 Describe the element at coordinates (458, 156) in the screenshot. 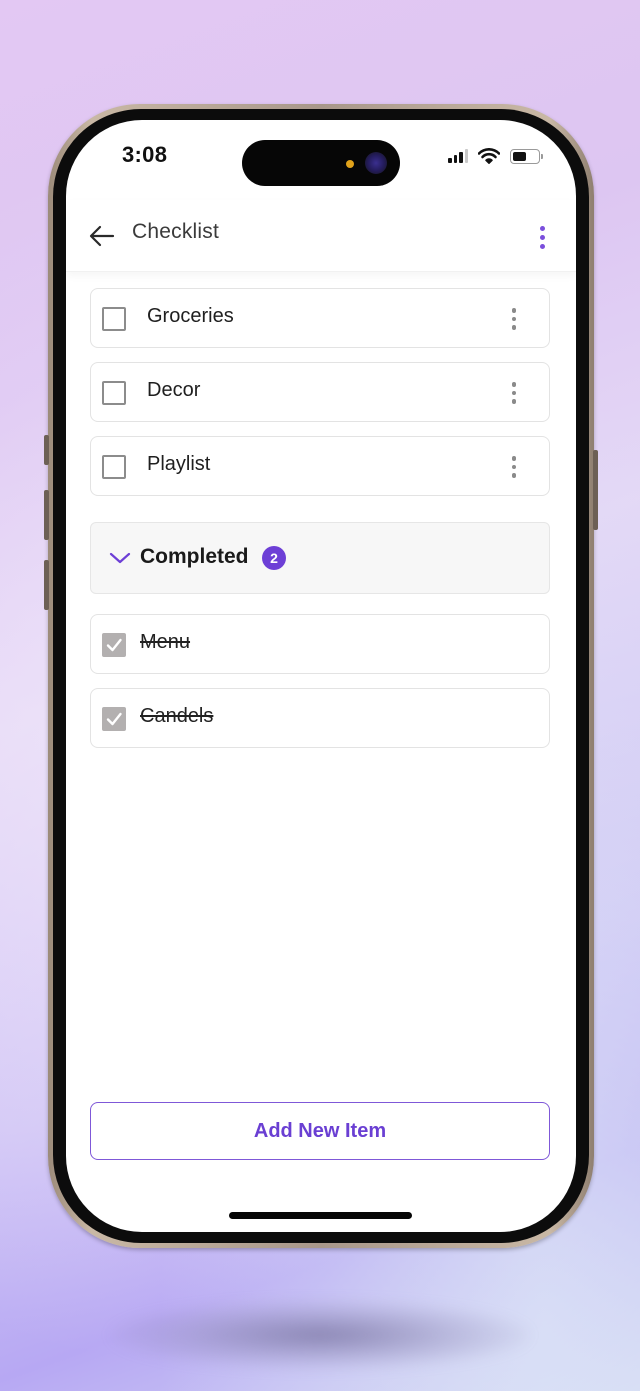

I see `cellular-signal-icon` at that location.